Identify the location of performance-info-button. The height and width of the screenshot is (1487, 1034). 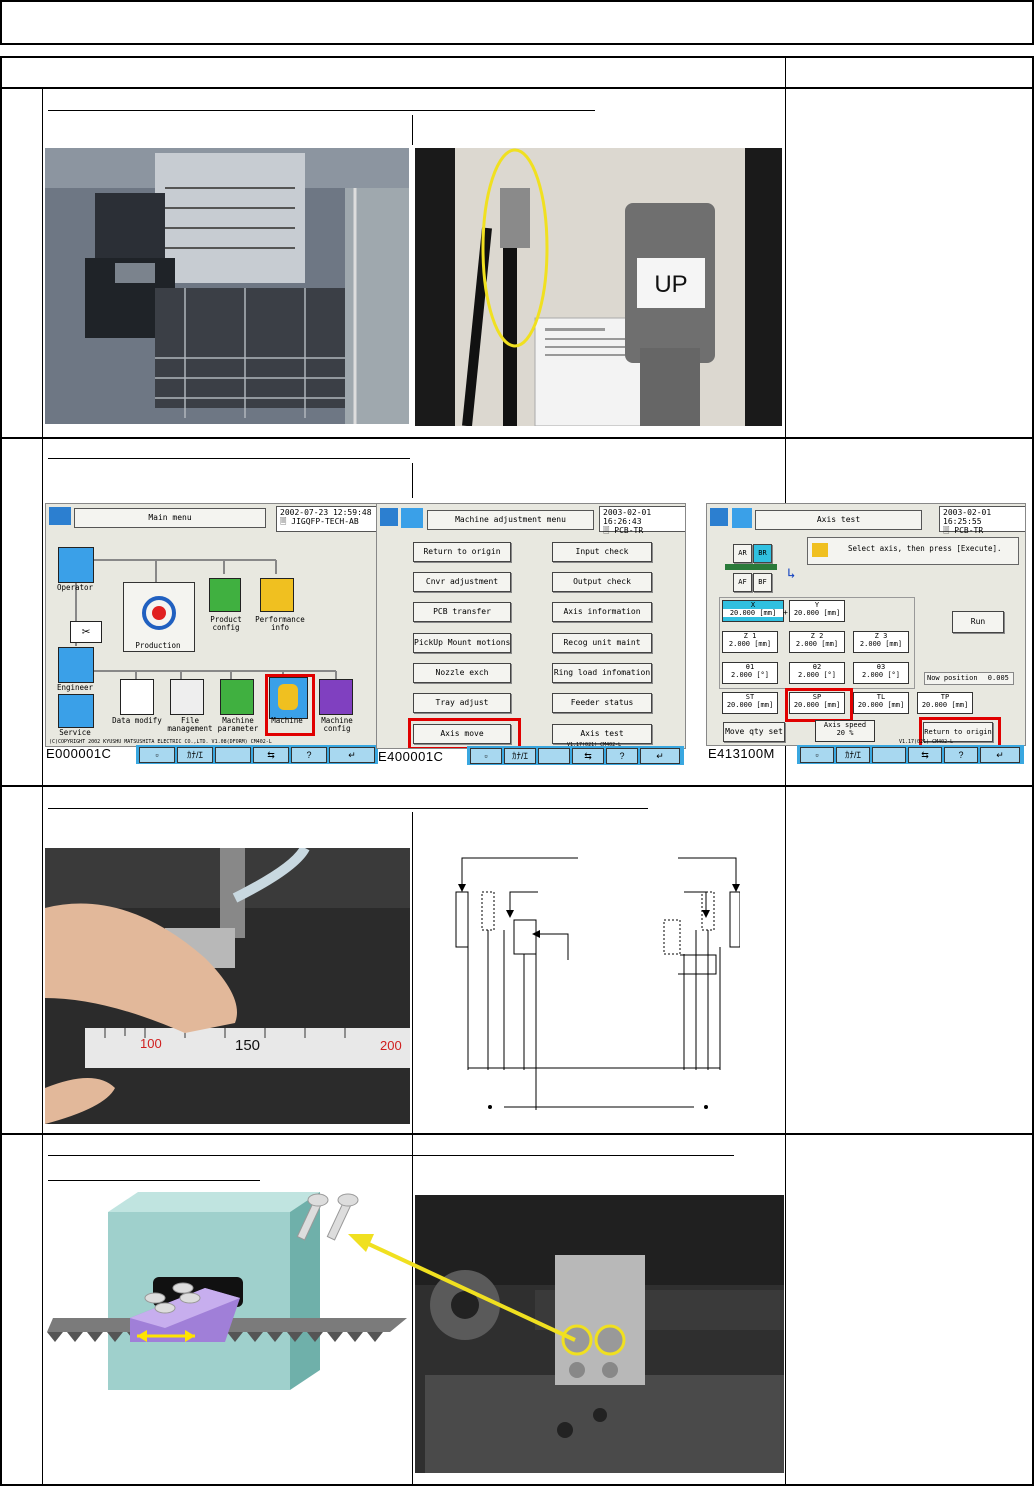
(277, 595).